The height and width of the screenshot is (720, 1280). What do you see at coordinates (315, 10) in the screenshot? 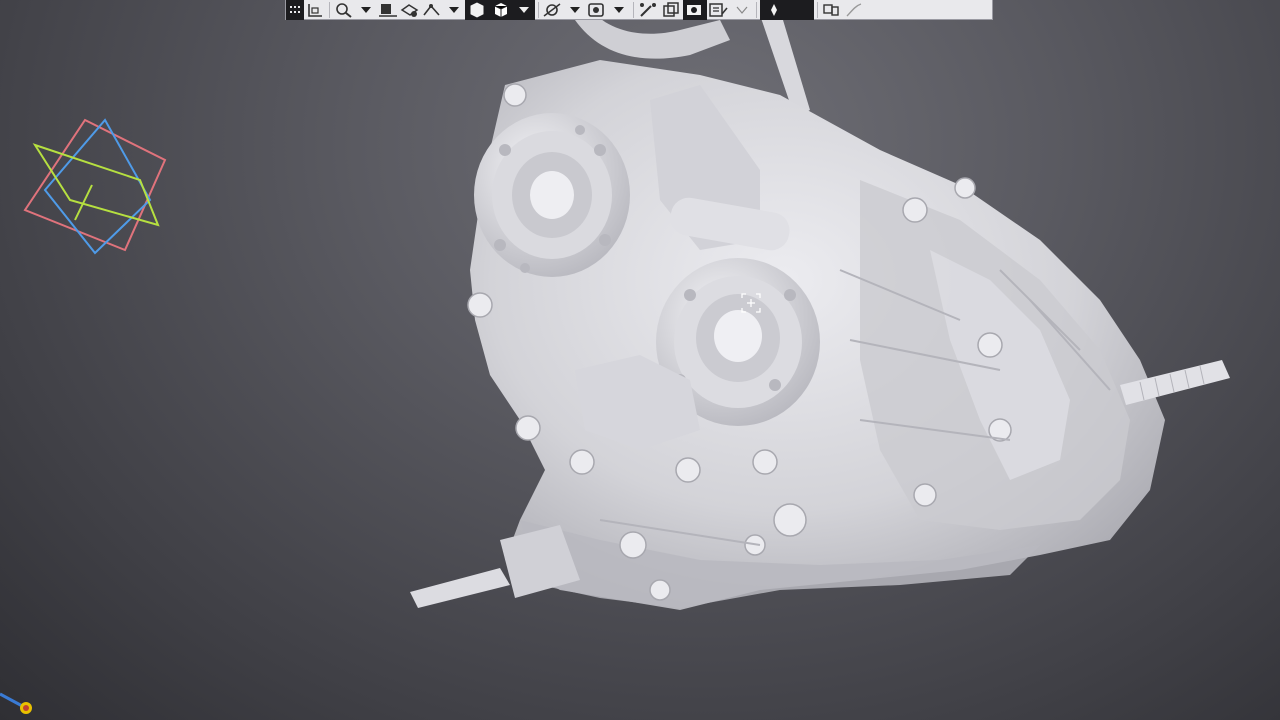
I see `sketch-plane-icon` at bounding box center [315, 10].